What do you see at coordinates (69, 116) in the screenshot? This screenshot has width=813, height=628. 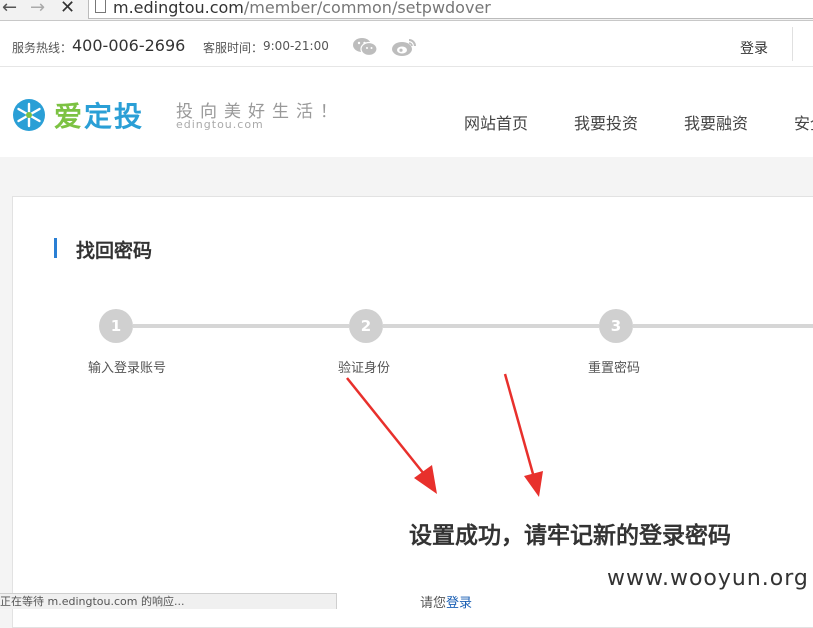 I see `logo-wordmark-ai: 爱` at bounding box center [69, 116].